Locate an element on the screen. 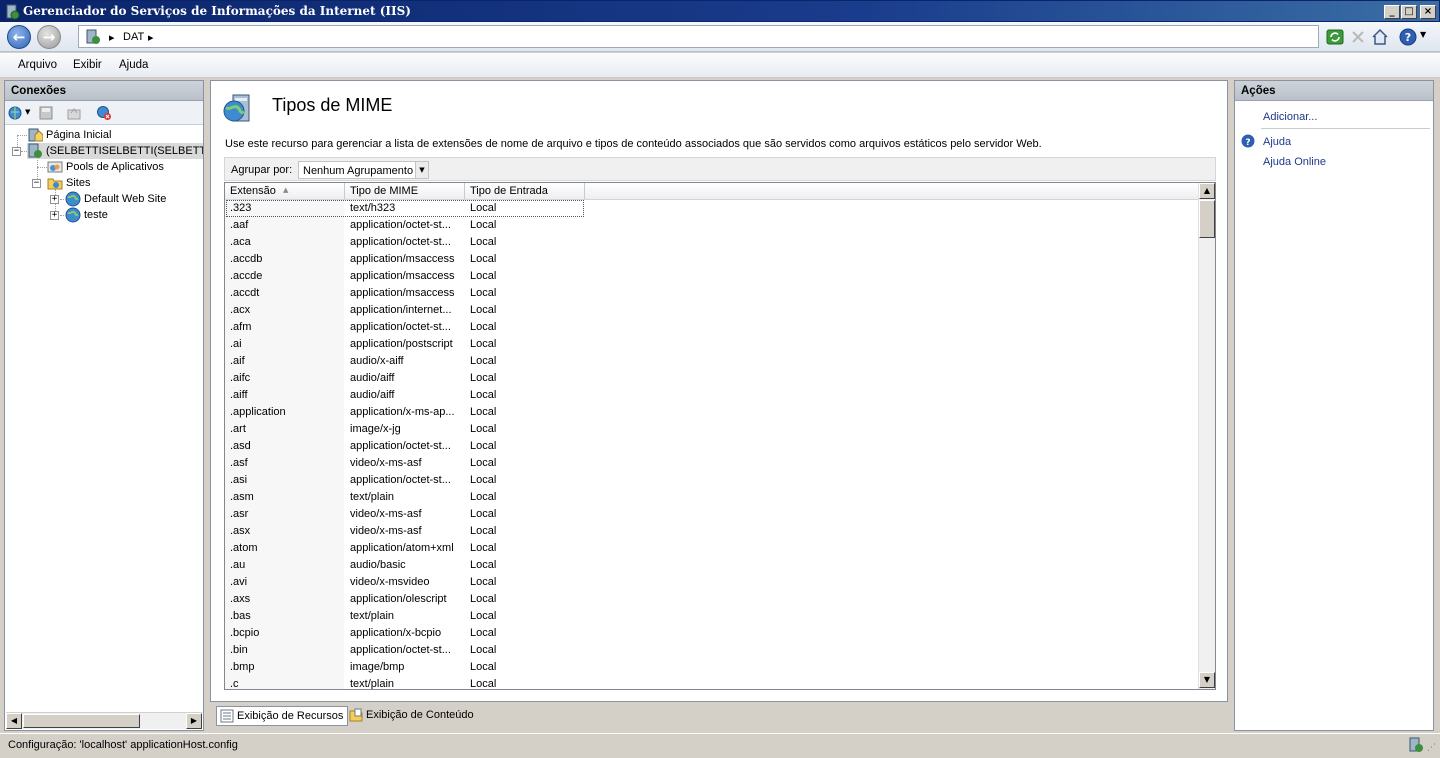  scroll-down-icon: ▼ is located at coordinates (1207, 680).